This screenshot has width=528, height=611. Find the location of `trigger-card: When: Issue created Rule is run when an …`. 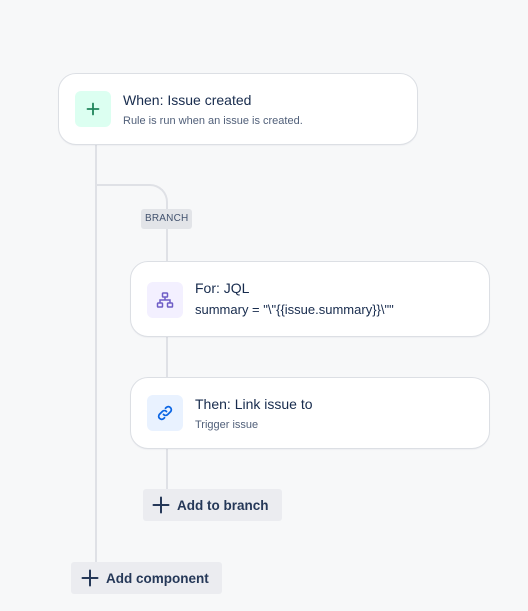

trigger-card: When: Issue created Rule is run when an … is located at coordinates (238, 109).